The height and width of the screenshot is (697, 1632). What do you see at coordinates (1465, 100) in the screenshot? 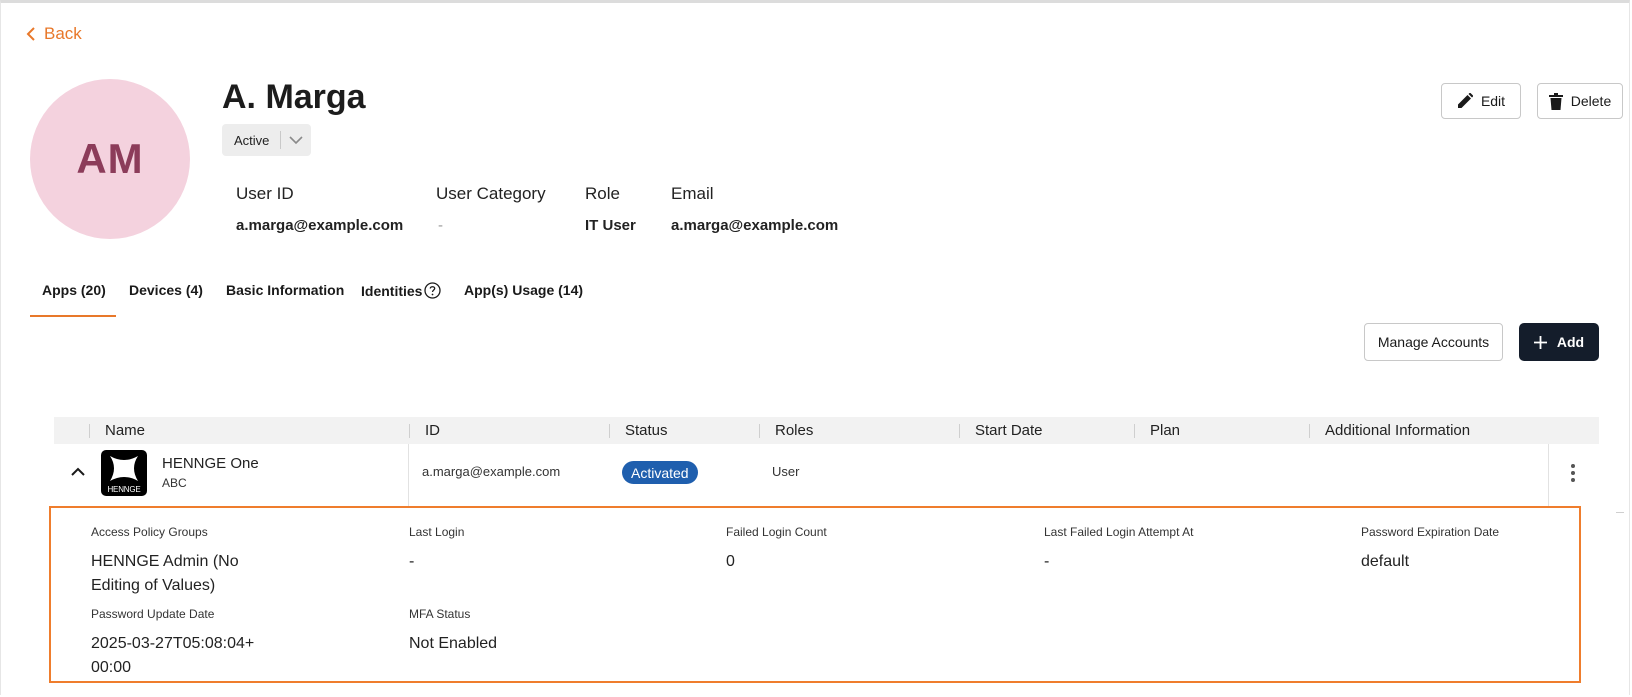
I see `pencil-icon` at bounding box center [1465, 100].